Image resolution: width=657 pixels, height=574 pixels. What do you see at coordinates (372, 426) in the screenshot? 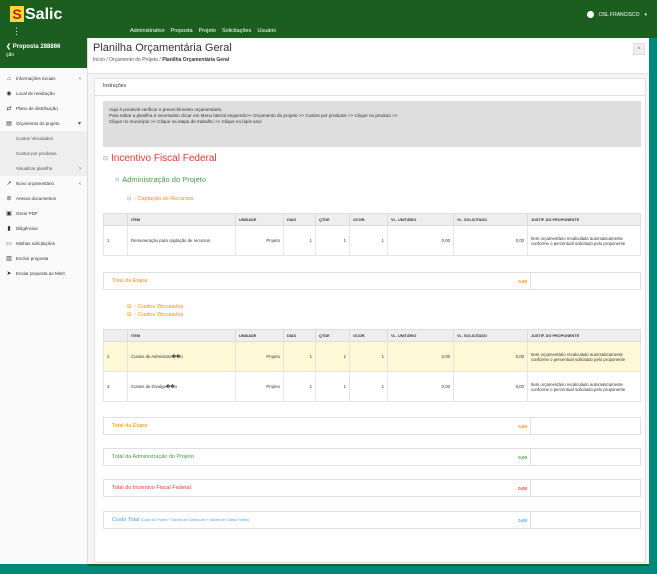
I see `total-etapa-2: Total da Etapa 0,00` at bounding box center [372, 426].